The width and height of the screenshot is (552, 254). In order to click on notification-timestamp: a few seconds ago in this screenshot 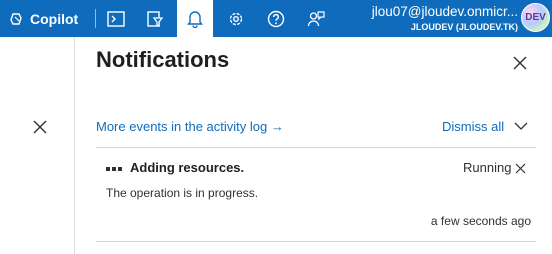, I will do `click(480, 221)`.